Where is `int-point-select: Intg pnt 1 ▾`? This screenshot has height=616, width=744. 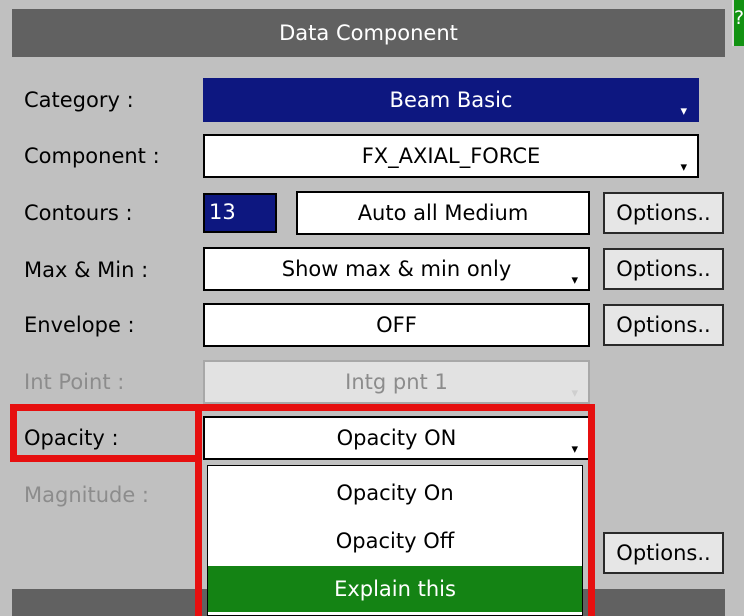 int-point-select: Intg pnt 1 ▾ is located at coordinates (396, 382).